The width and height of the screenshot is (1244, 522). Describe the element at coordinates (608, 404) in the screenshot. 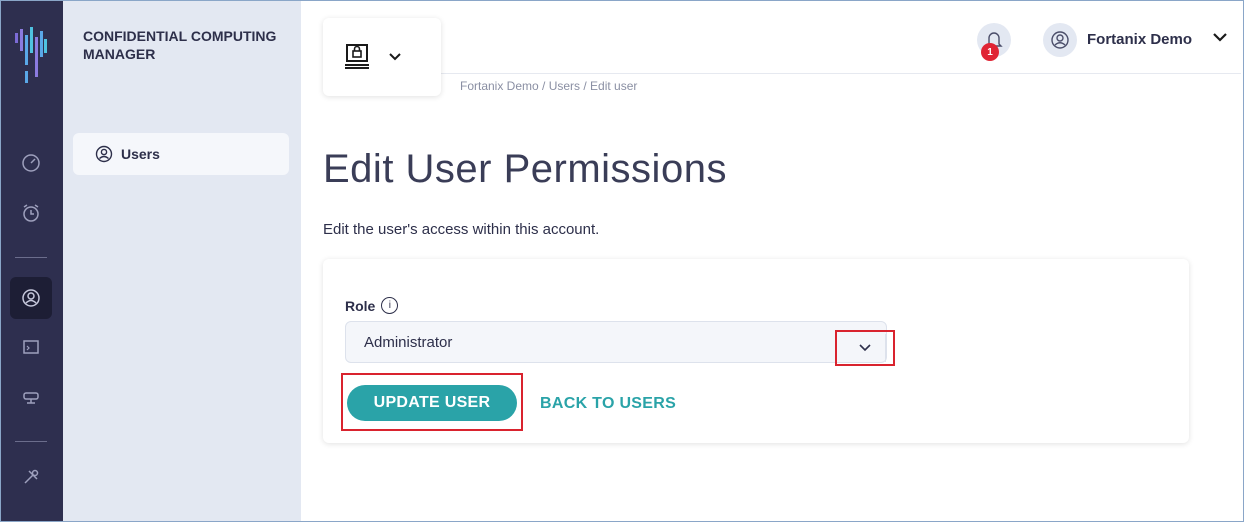

I see `back-to-users-link: BACK TO USERS` at that location.